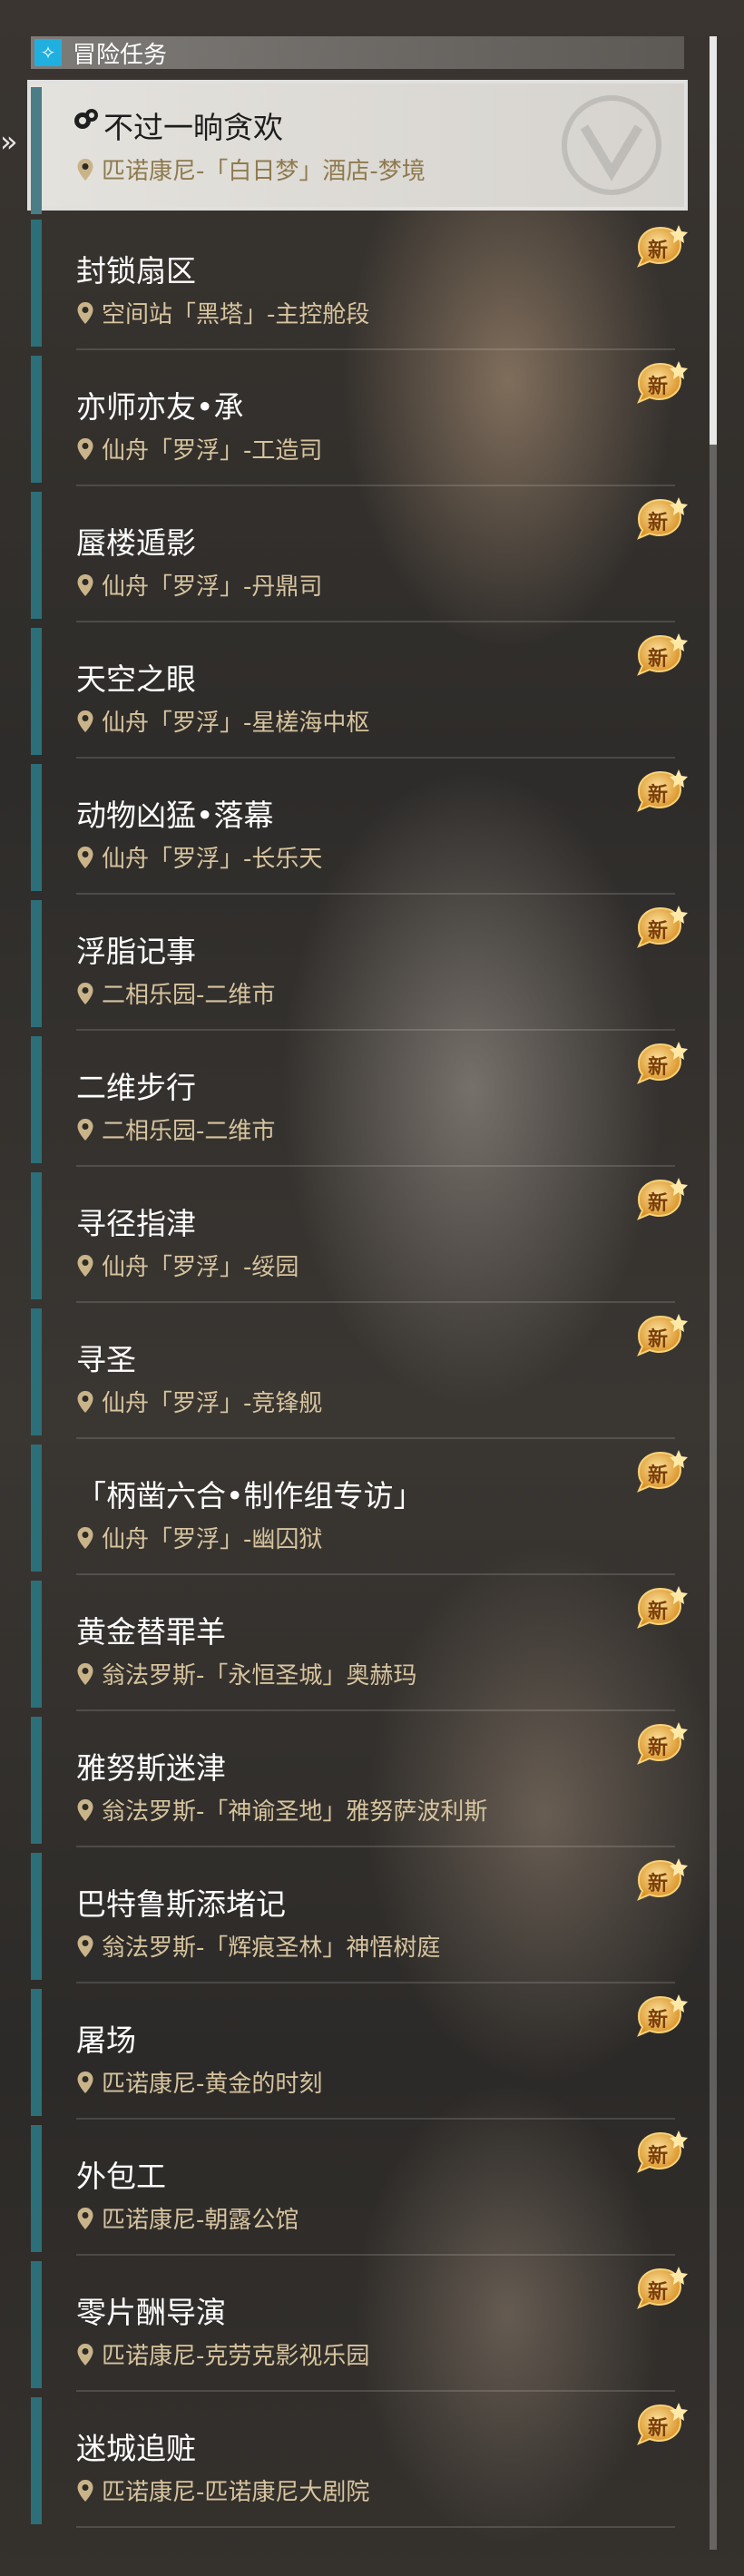  Describe the element at coordinates (359, 1373) in the screenshot. I see `quest-item: 寻圣 仙舟「罗浮」-竞锋舰 新` at that location.